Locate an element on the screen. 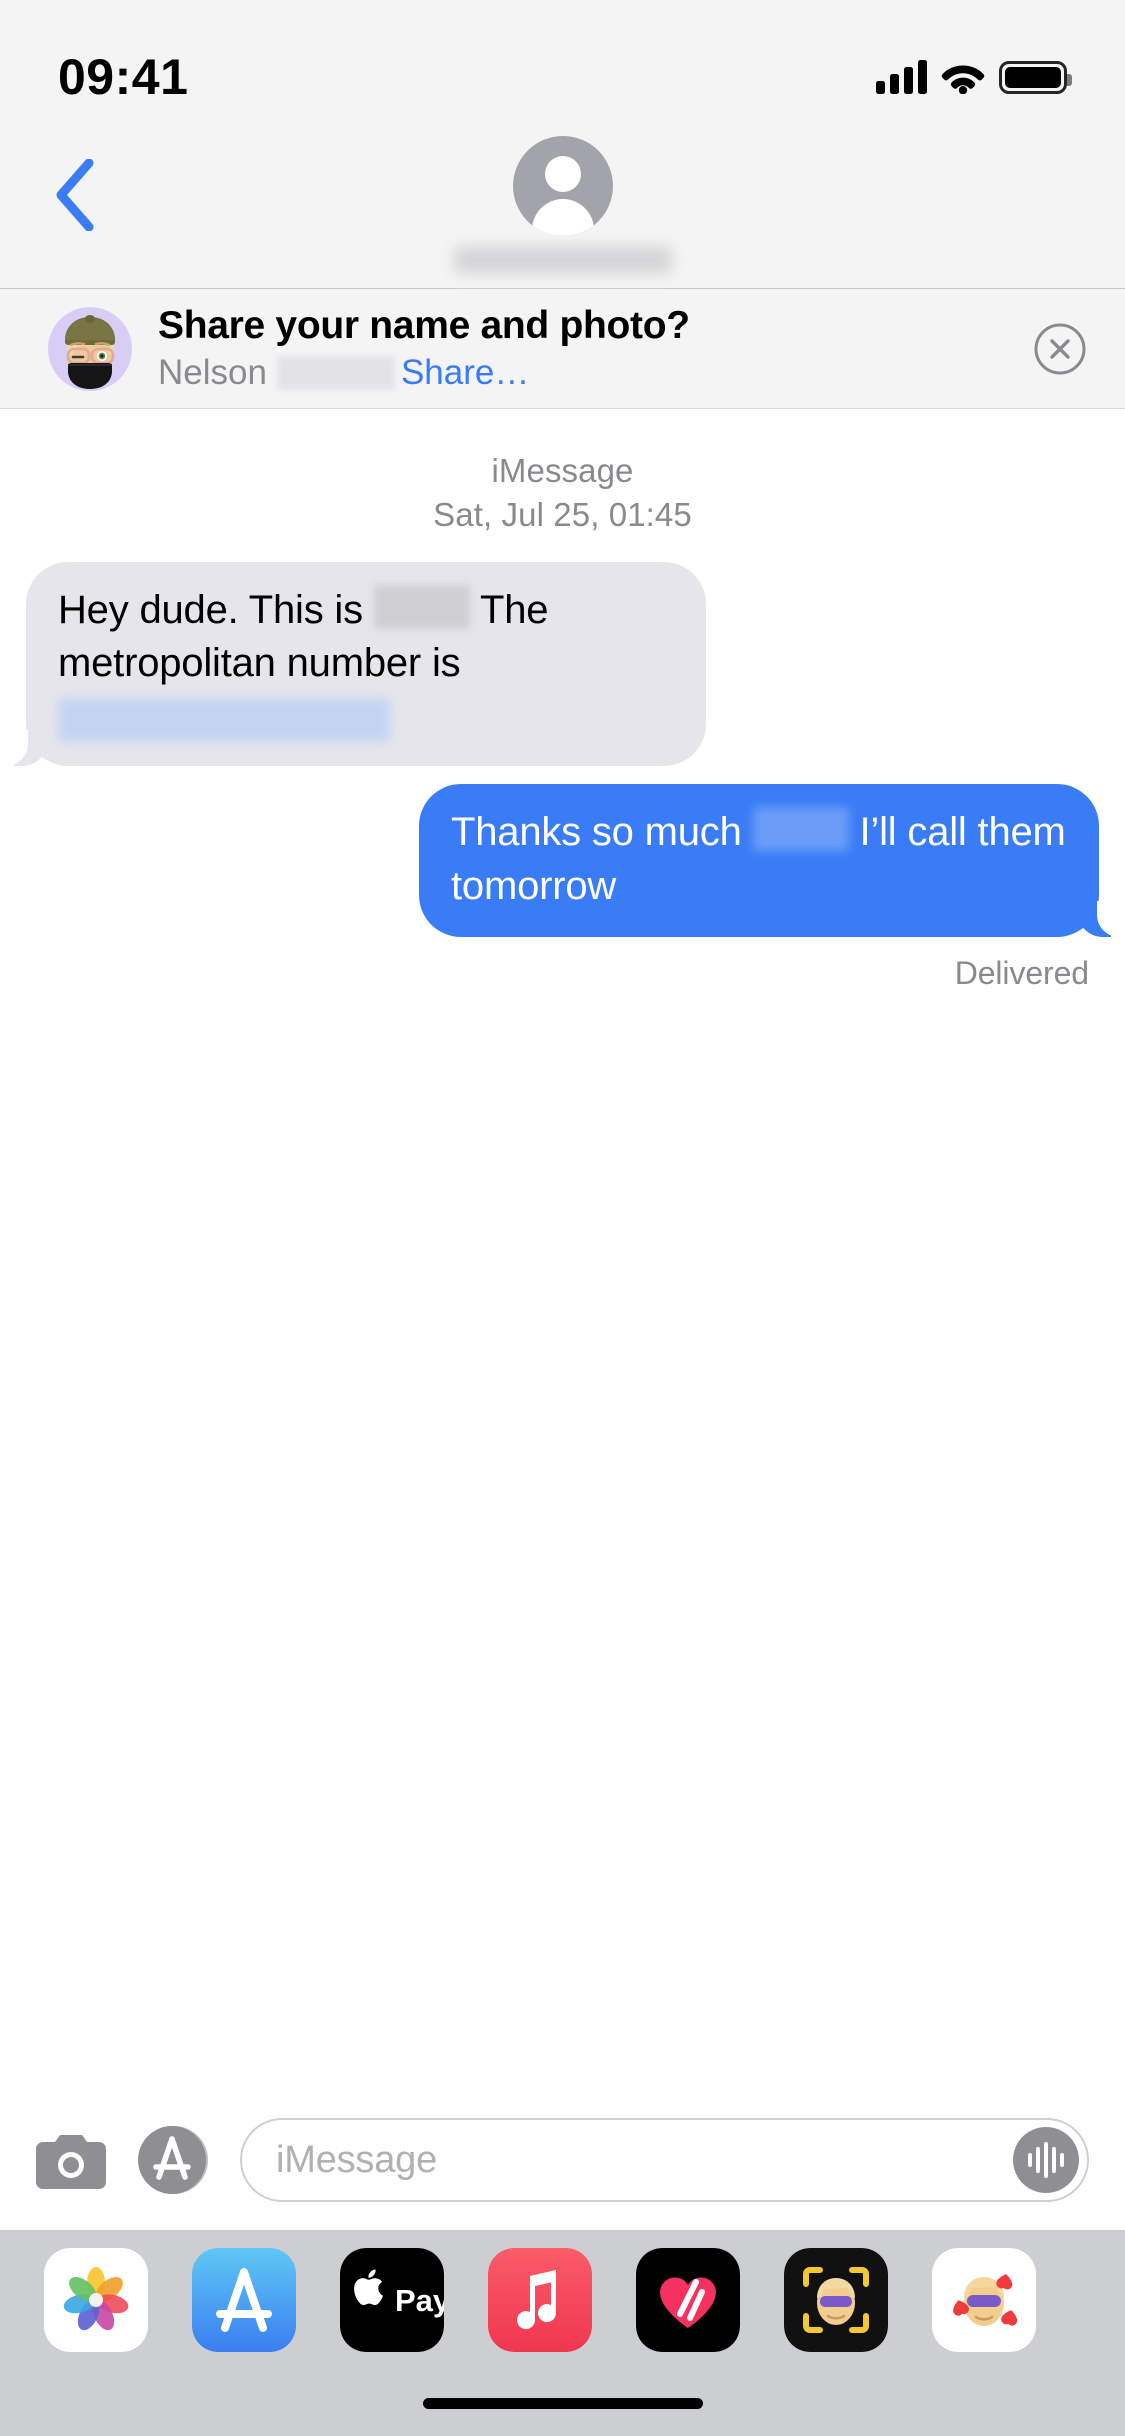  svg-text: Pay is located at coordinates (419, 2300).